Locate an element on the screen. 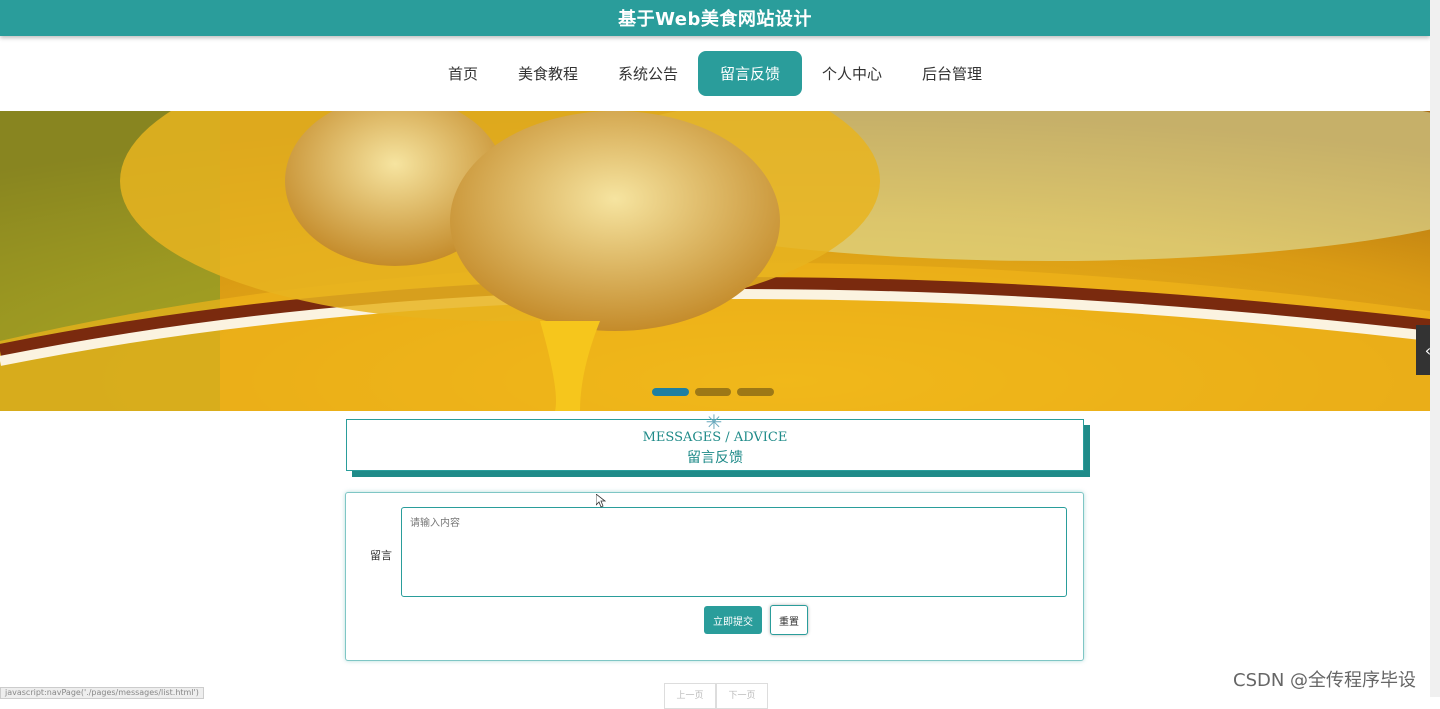 The image size is (1440, 709). nav-item-announcements: 系统公告 is located at coordinates (648, 73).